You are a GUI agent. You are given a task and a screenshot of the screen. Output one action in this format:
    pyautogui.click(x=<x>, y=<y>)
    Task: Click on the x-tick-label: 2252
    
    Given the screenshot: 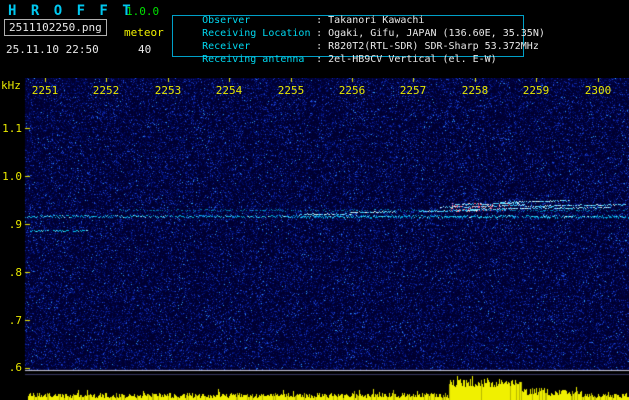 What is the action you would take?
    pyautogui.click(x=106, y=90)
    